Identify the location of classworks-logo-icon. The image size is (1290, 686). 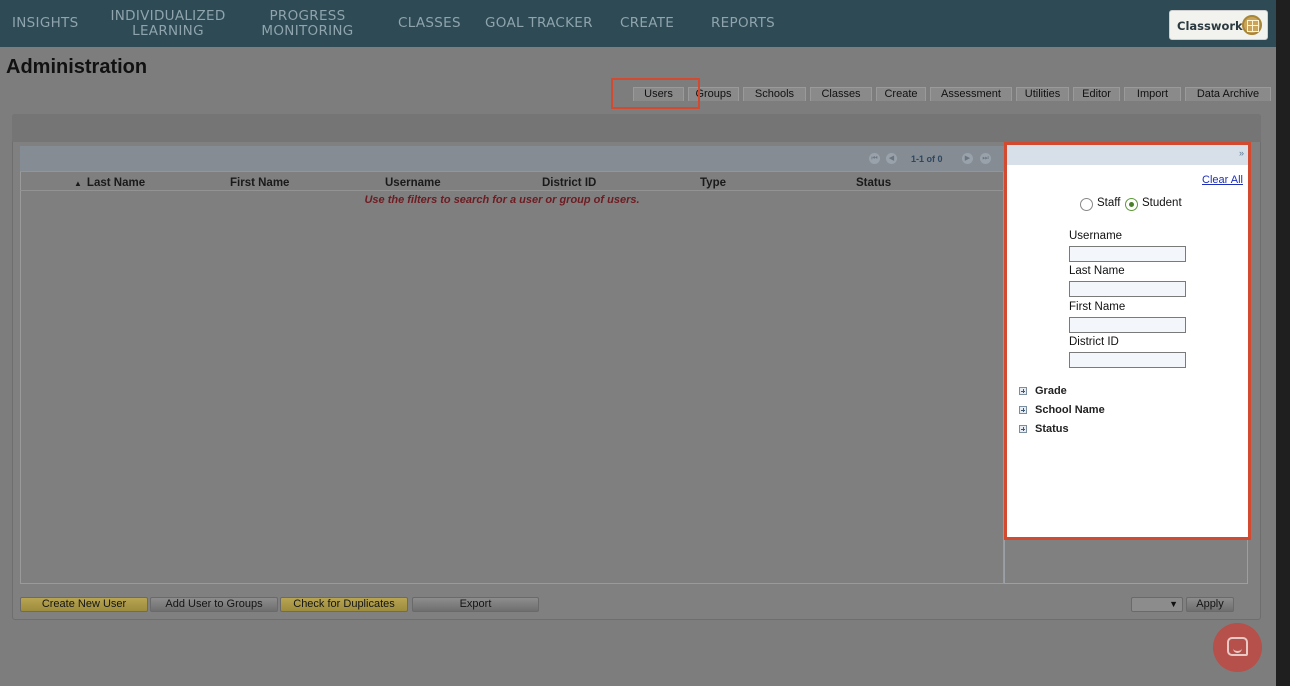
(1252, 25).